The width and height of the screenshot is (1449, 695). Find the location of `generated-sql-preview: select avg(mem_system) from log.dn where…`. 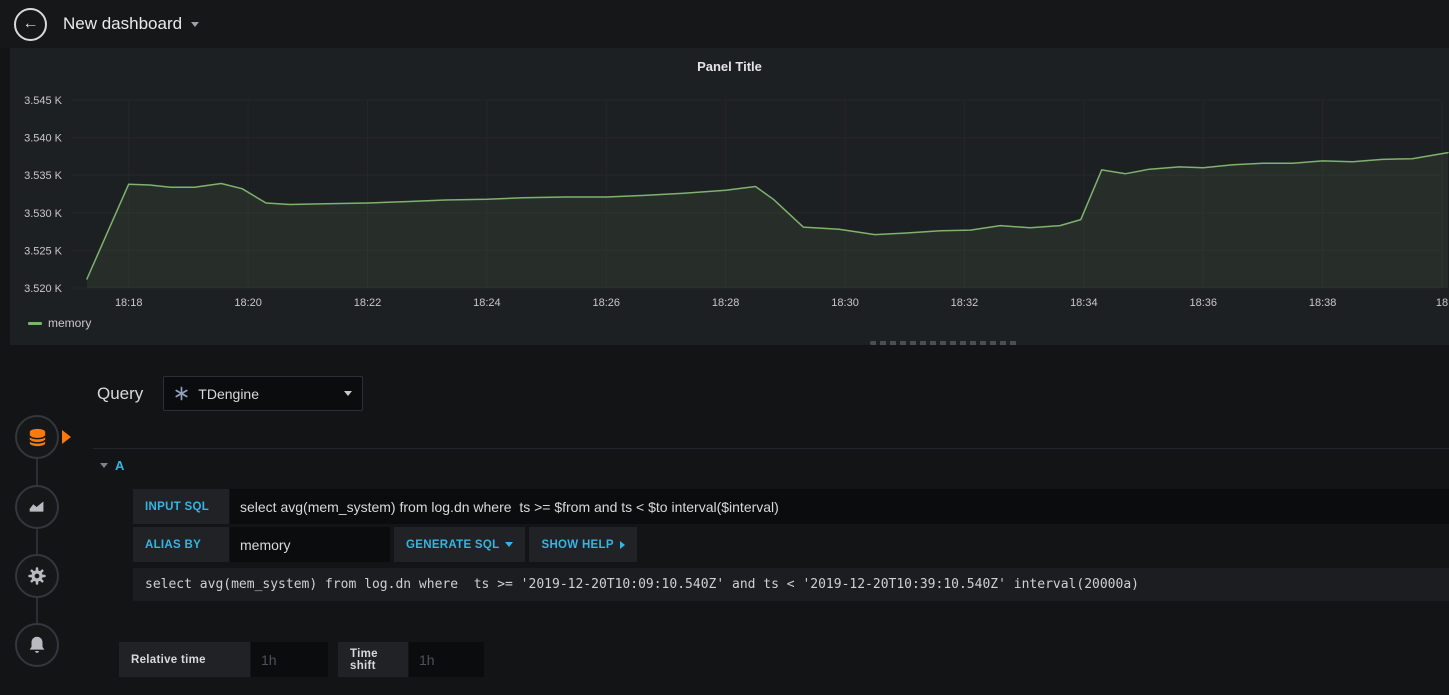

generated-sql-preview: select avg(mem_system) from log.dn where… is located at coordinates (791, 584).